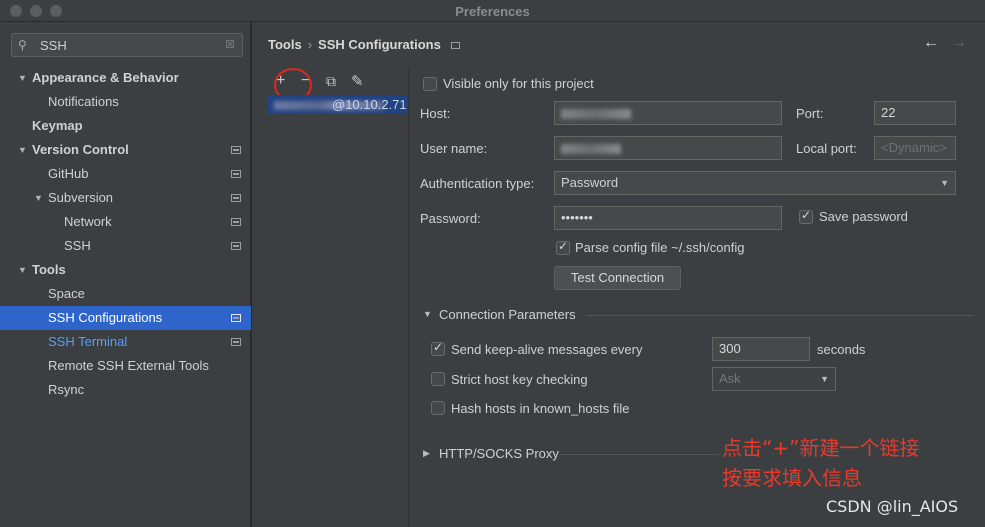 The width and height of the screenshot is (985, 527). I want to click on tree-item-version-control: ▼ Version Control, so click(125, 150).